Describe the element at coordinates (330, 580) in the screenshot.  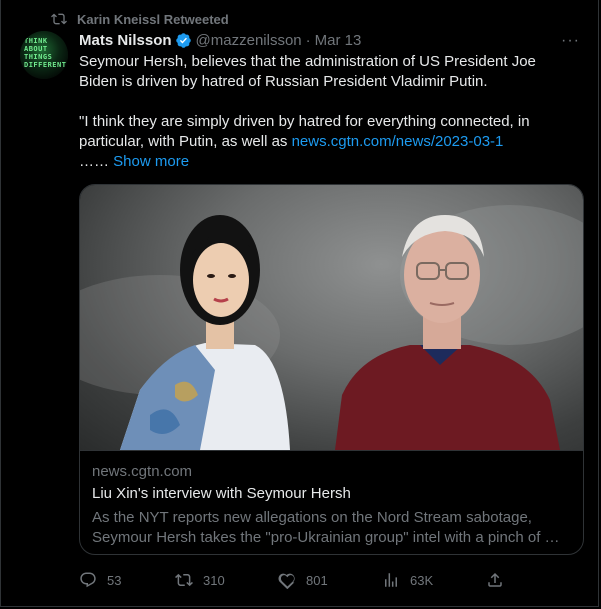
I see `like-button: 801` at that location.